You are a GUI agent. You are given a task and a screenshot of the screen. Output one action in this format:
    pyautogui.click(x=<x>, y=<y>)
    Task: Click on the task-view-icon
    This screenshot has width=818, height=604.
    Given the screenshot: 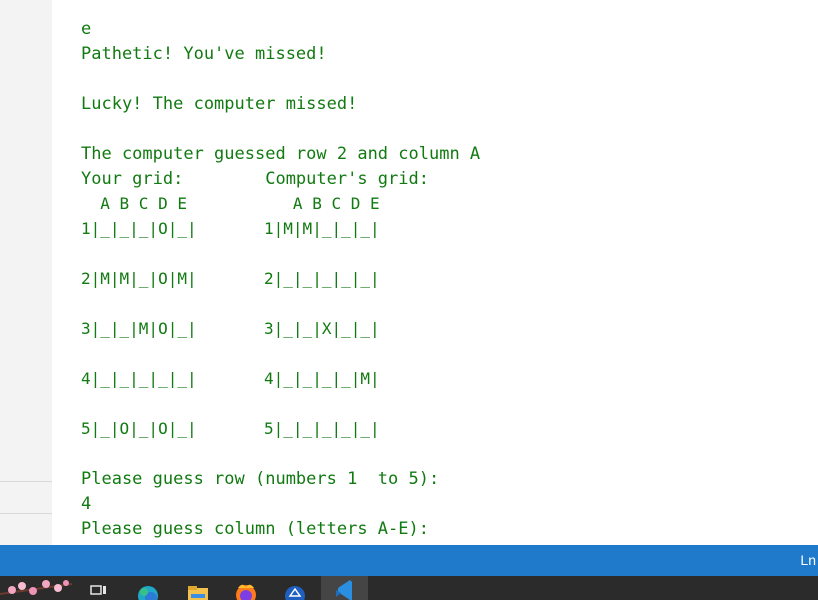 What is the action you would take?
    pyautogui.click(x=99, y=588)
    